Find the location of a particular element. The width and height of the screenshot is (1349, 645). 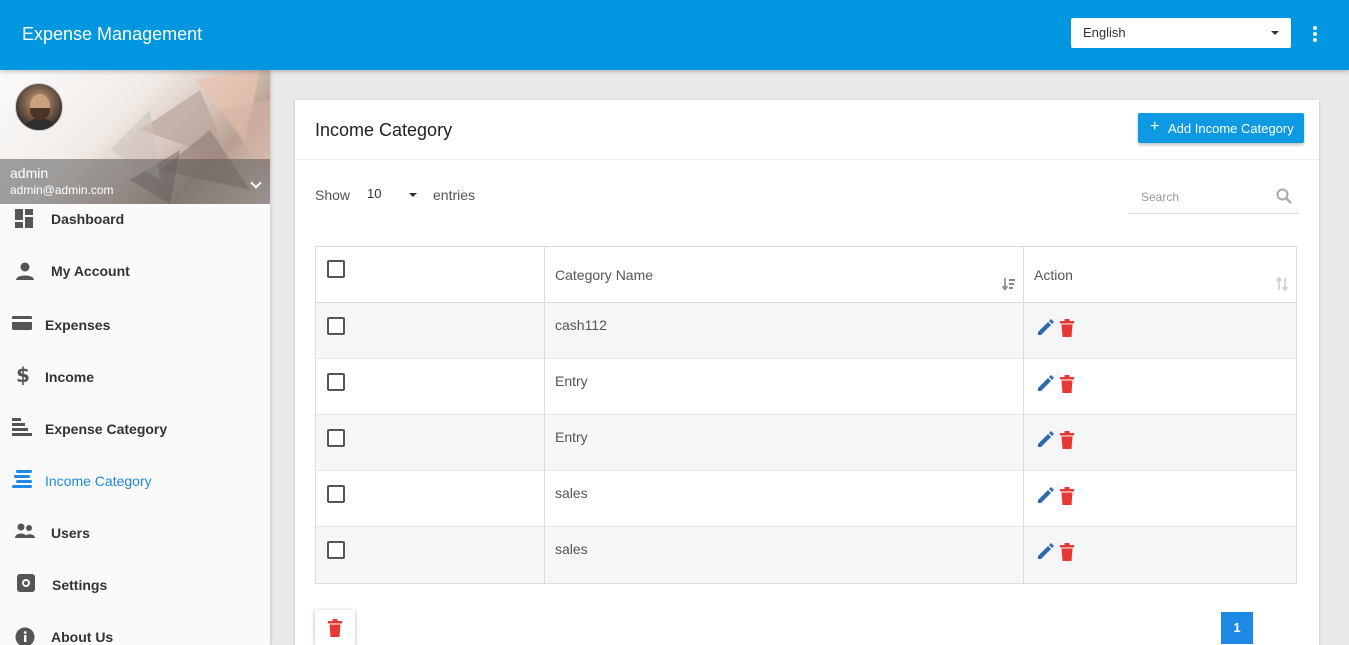

info-icon is located at coordinates (25, 636).